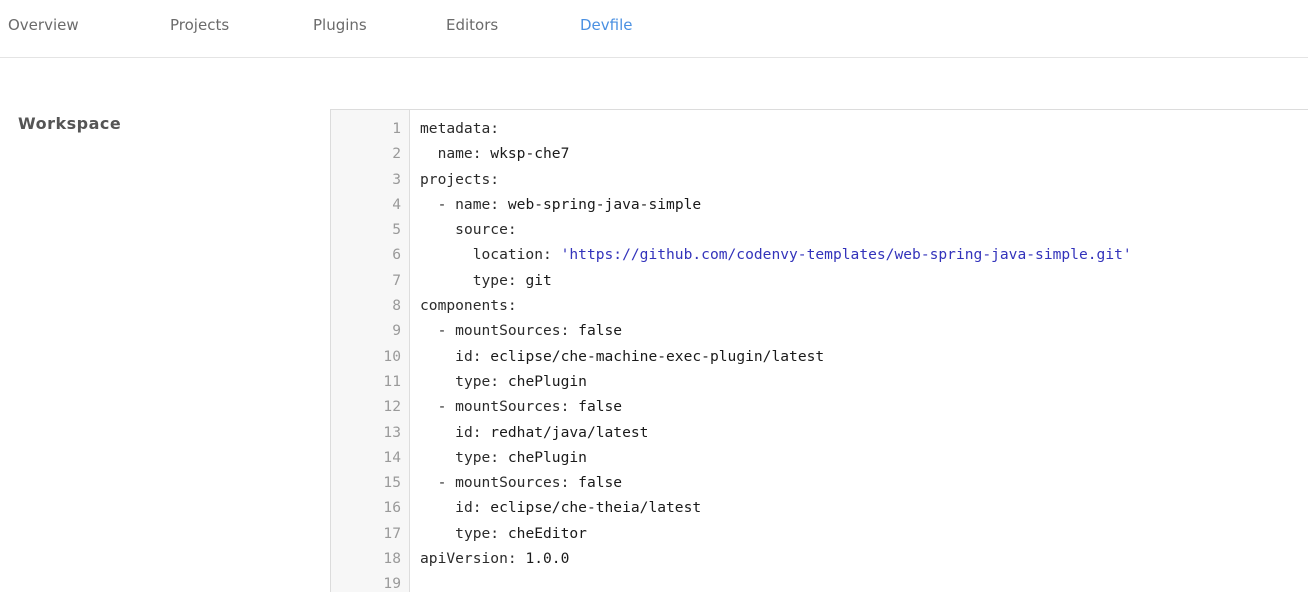  Describe the element at coordinates (653, 356) in the screenshot. I see `code-value: eclipse/che-machine-exec-plugin/latest` at that location.